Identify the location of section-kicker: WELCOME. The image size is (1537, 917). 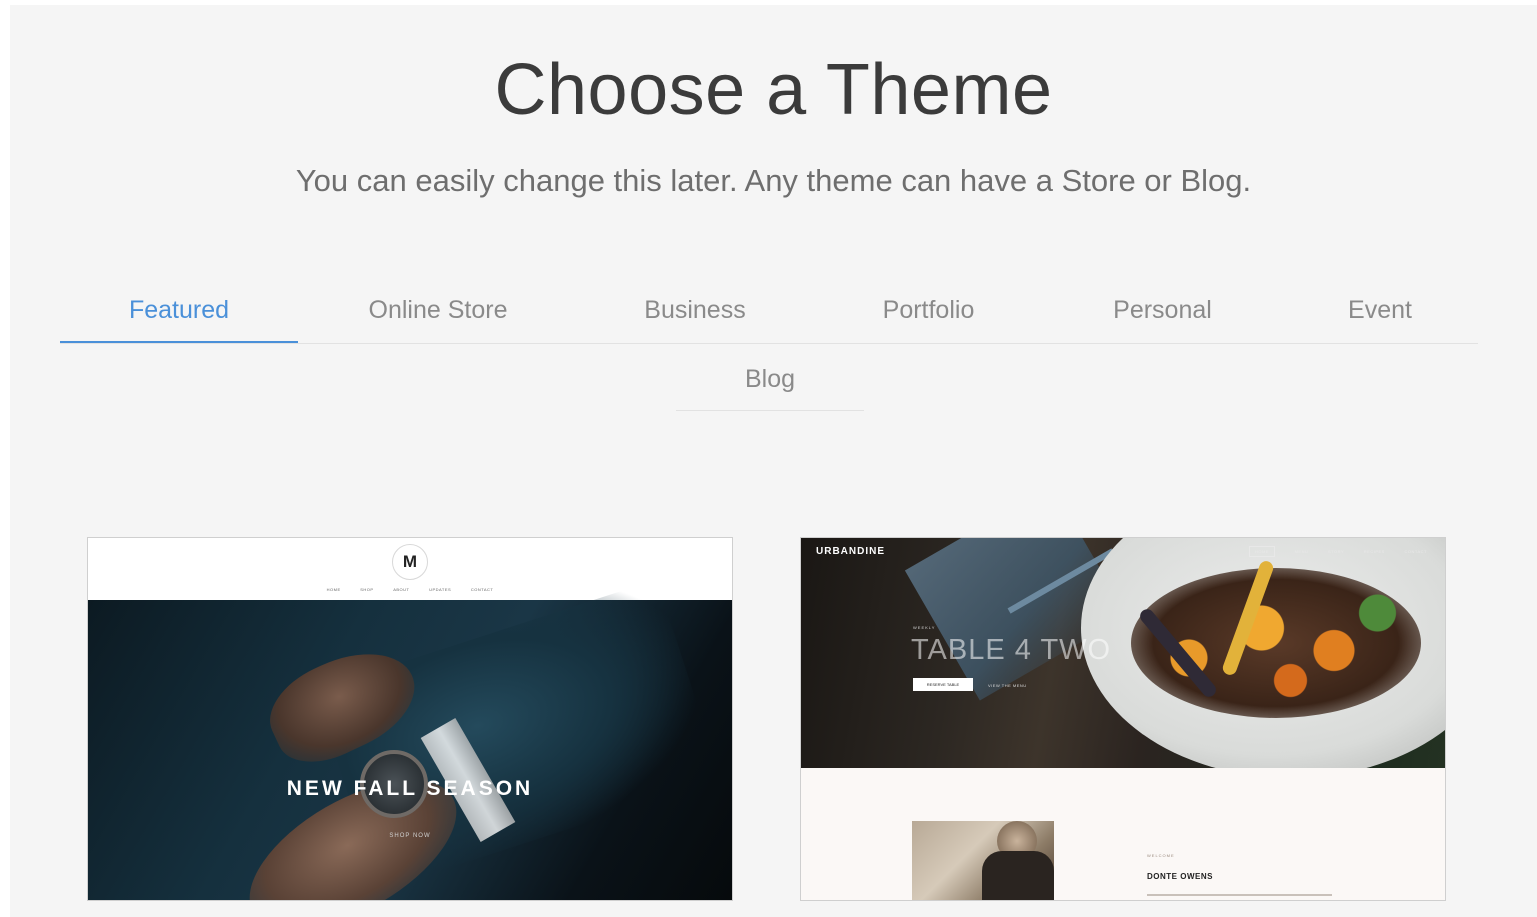
(1161, 855).